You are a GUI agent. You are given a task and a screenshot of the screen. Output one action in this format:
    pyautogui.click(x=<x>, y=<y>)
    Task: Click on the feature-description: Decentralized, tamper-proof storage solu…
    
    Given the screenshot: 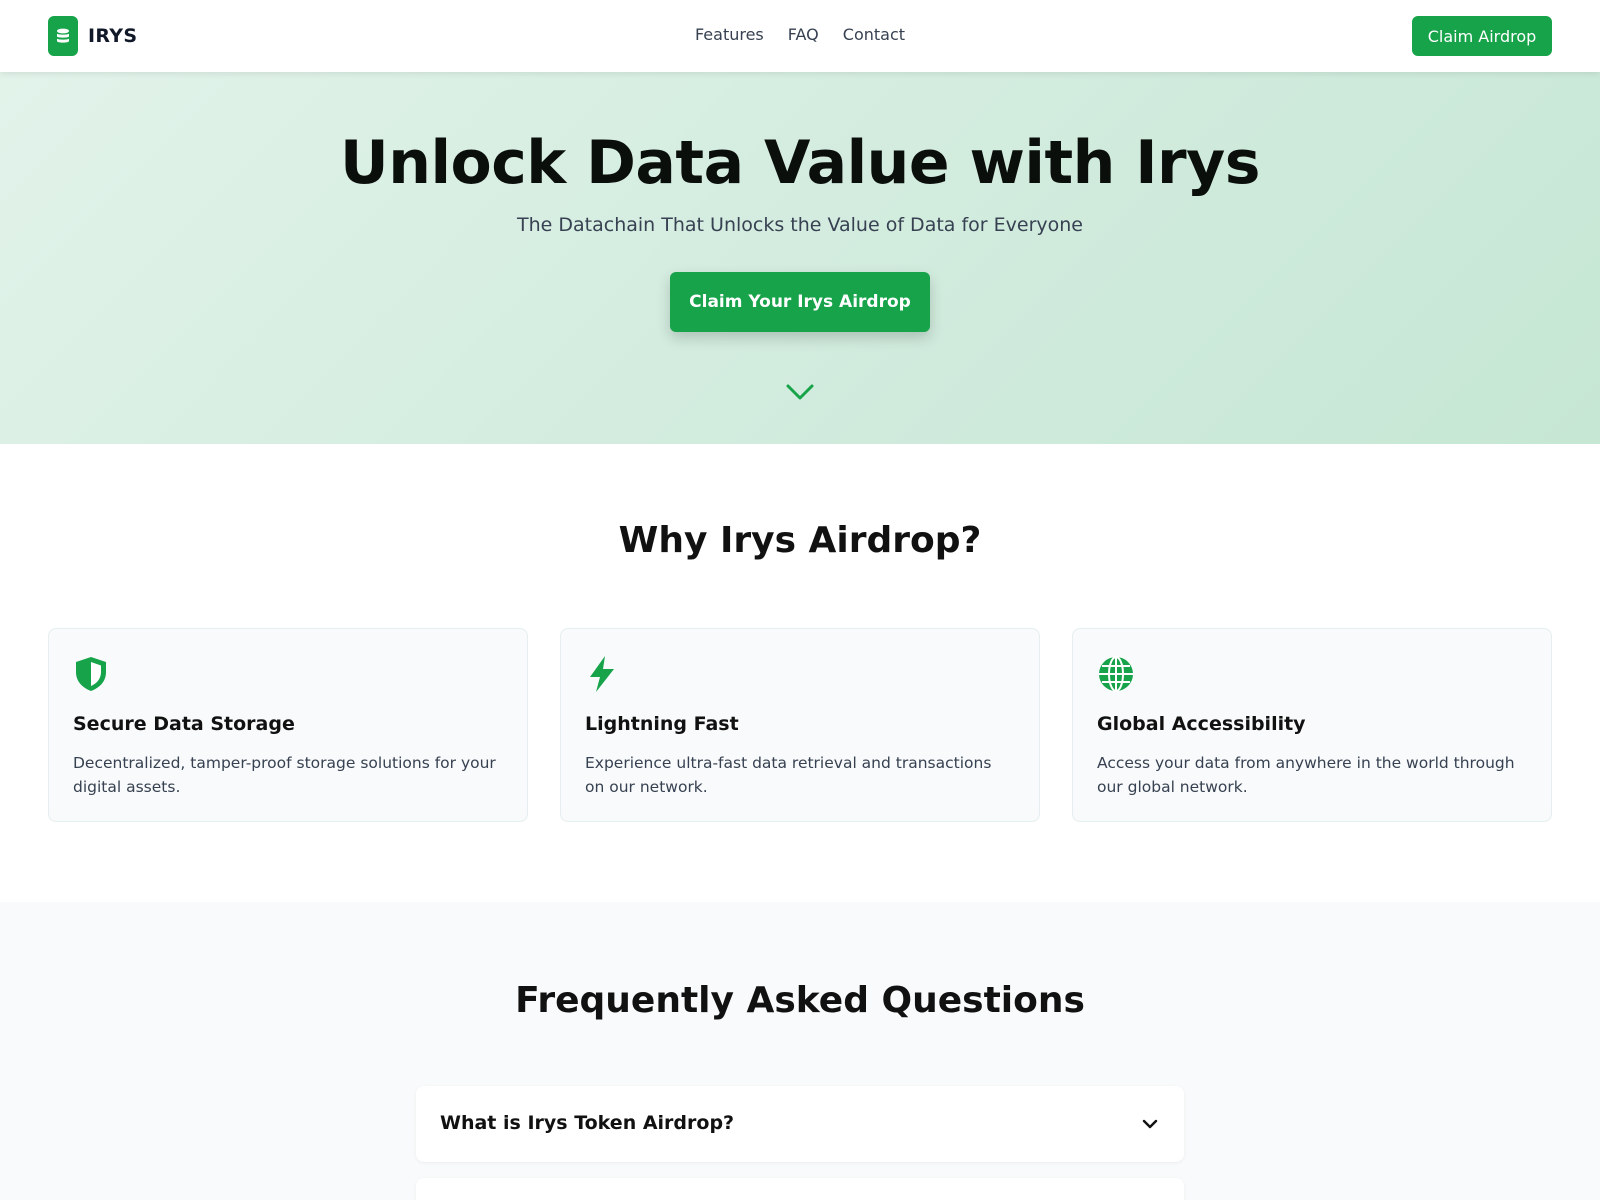 What is the action you would take?
    pyautogui.click(x=284, y=775)
    